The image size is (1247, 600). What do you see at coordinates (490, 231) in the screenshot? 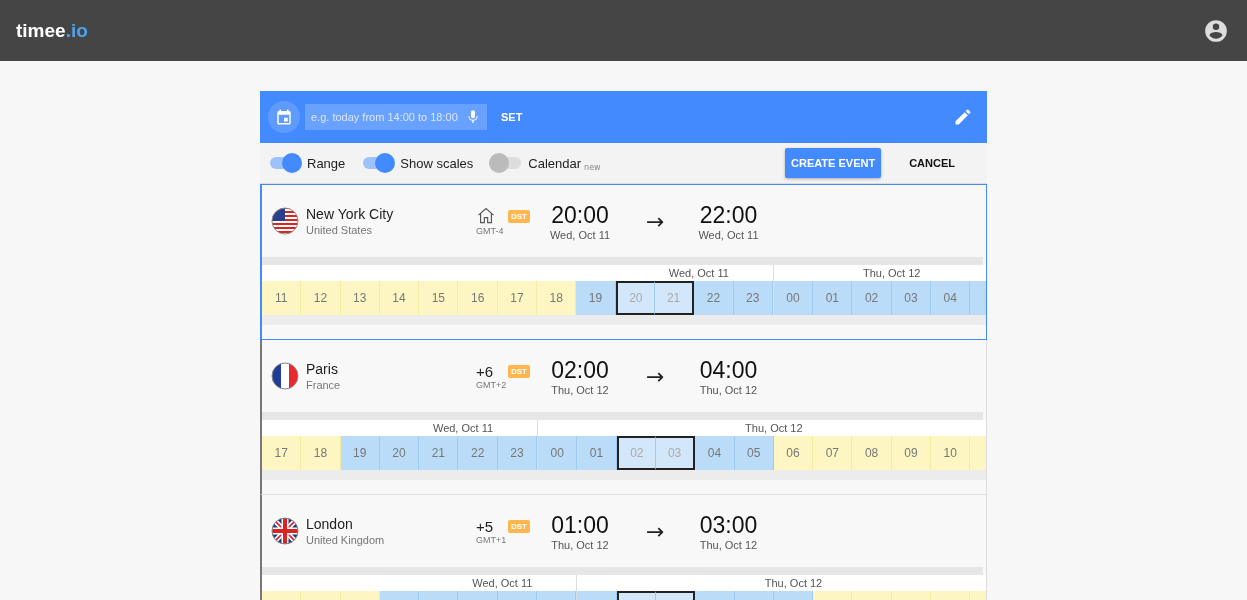
I see `gmt-offset: GMT-4` at bounding box center [490, 231].